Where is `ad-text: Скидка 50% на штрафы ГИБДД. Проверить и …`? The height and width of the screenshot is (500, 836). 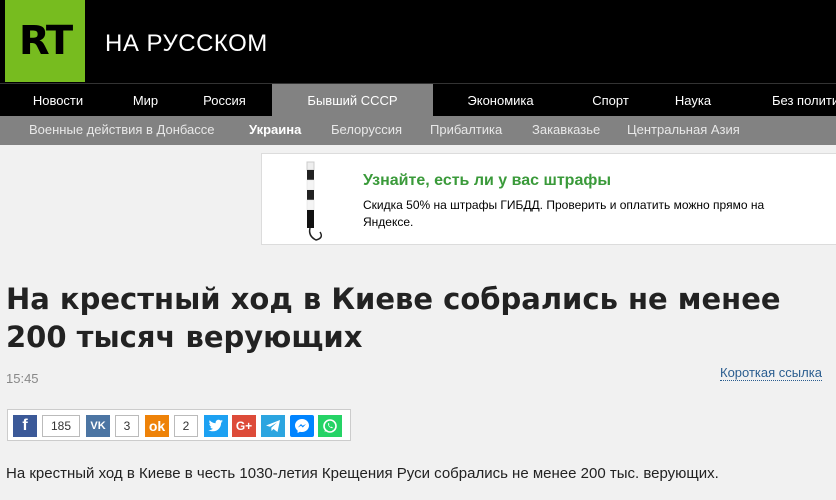 ad-text: Скидка 50% на штрафы ГИБДД. Проверить и … is located at coordinates (564, 213).